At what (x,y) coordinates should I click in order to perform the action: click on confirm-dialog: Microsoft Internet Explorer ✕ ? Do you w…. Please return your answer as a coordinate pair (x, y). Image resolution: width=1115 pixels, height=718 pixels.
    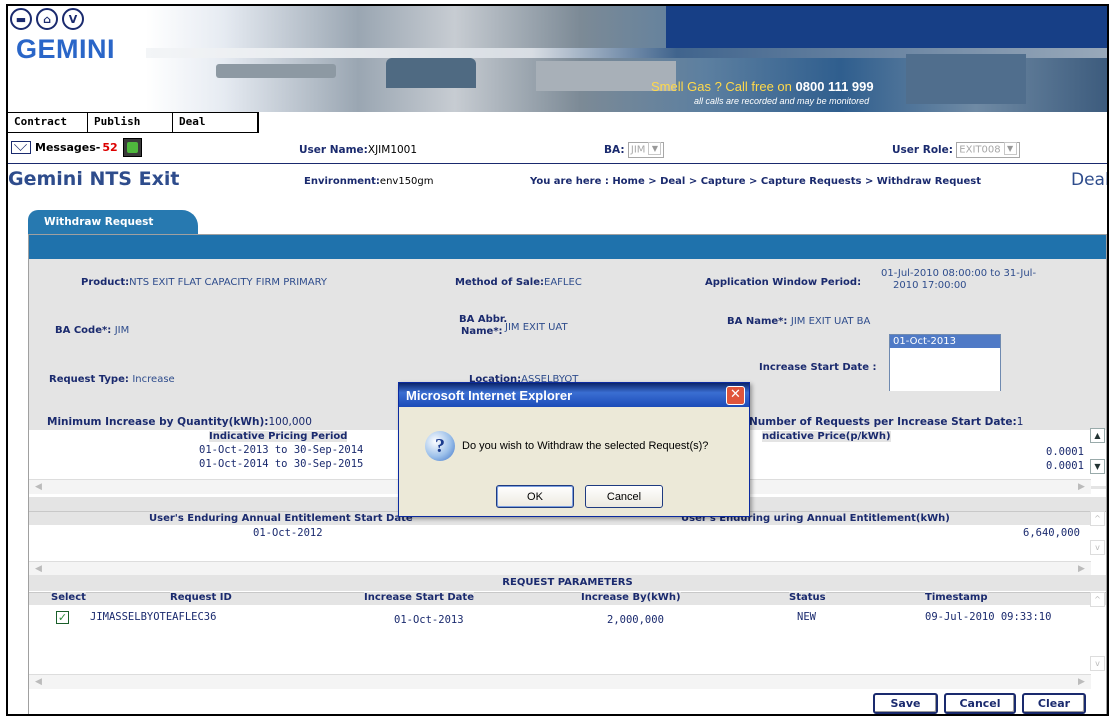
    Looking at the image, I should click on (574, 449).